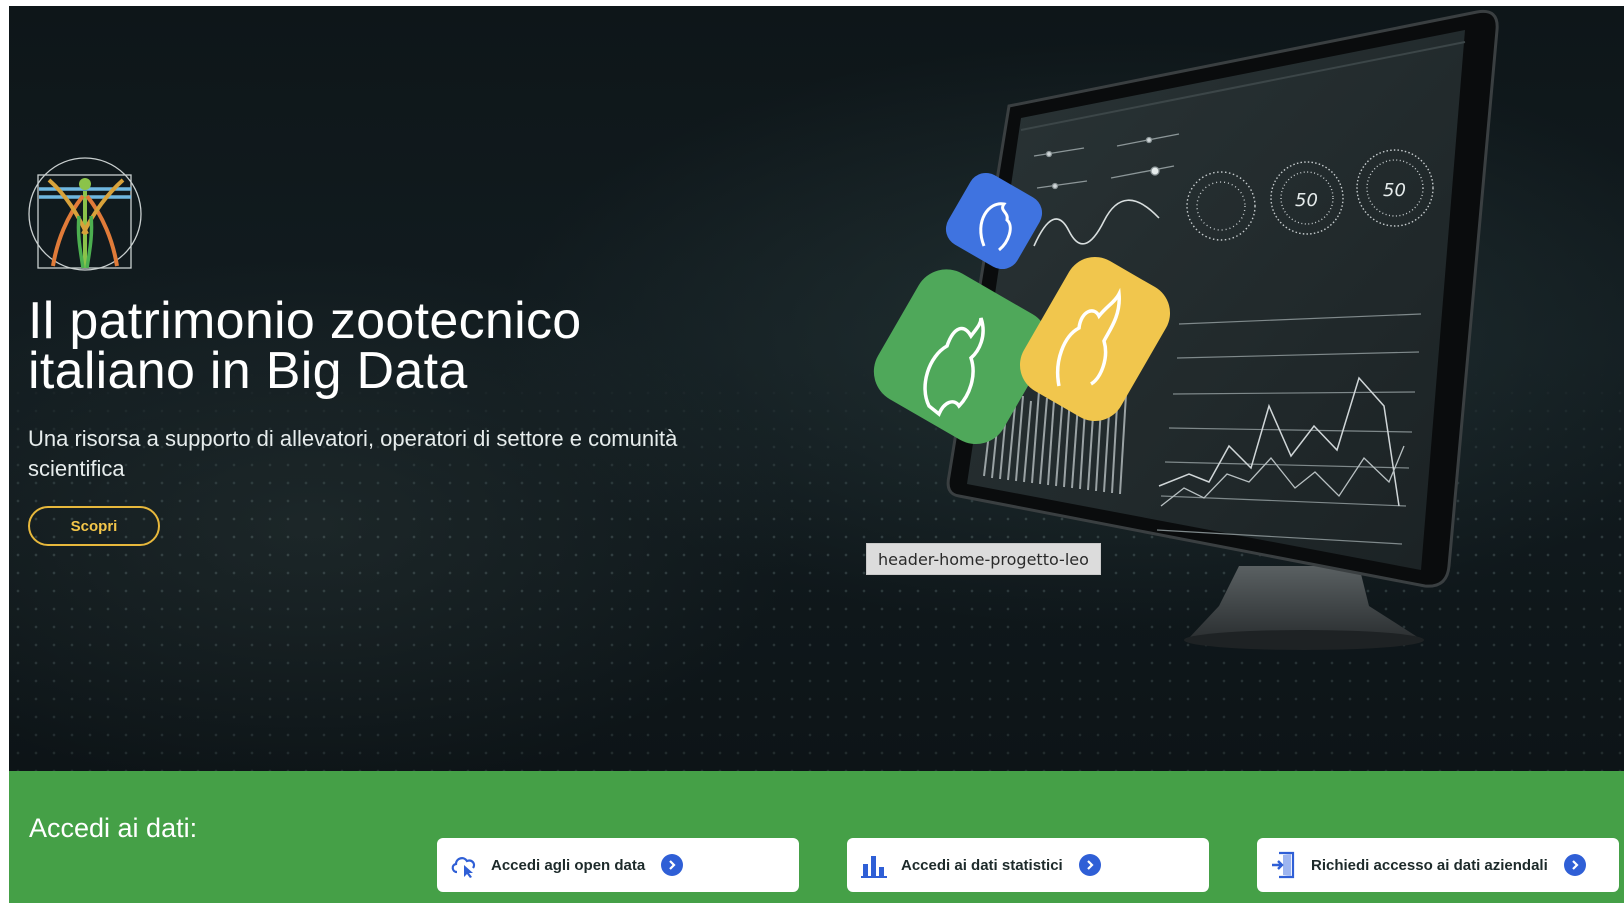 The height and width of the screenshot is (903, 1624). I want to click on open-data-card: Accedi agli open data, so click(618, 865).